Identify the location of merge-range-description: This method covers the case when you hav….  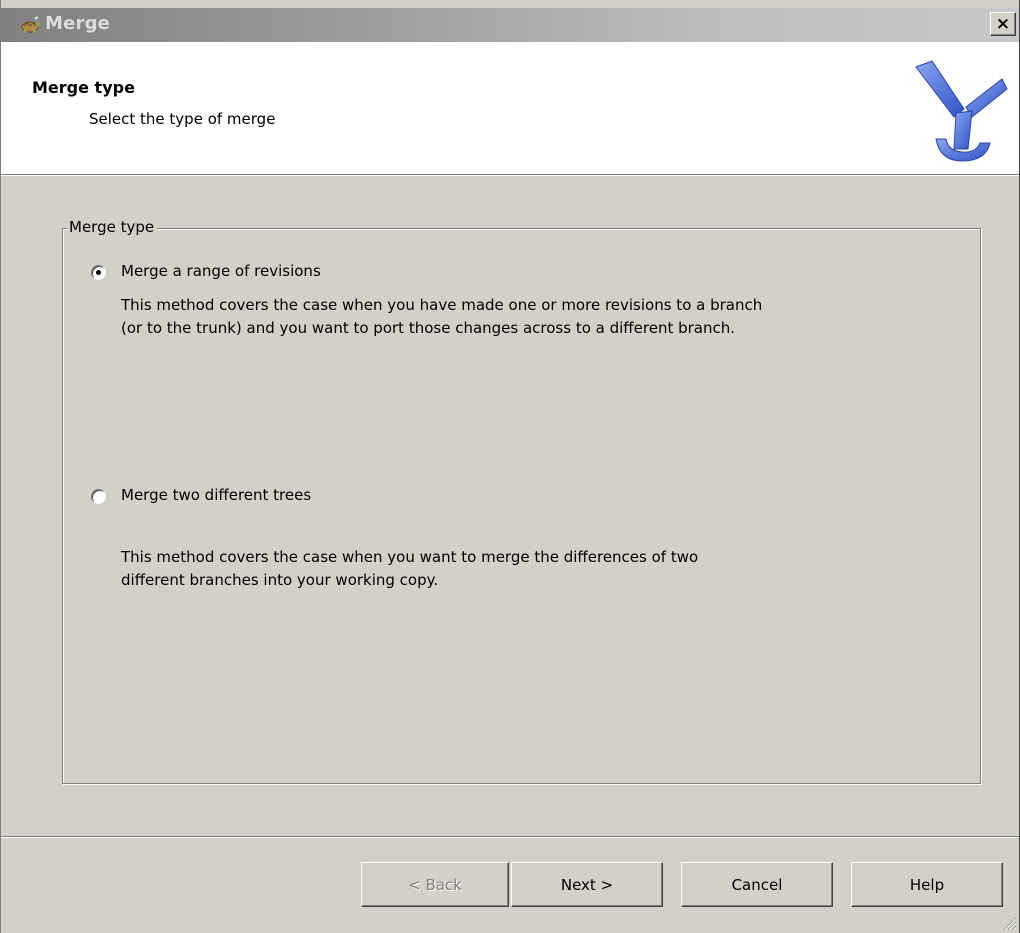
(441, 317).